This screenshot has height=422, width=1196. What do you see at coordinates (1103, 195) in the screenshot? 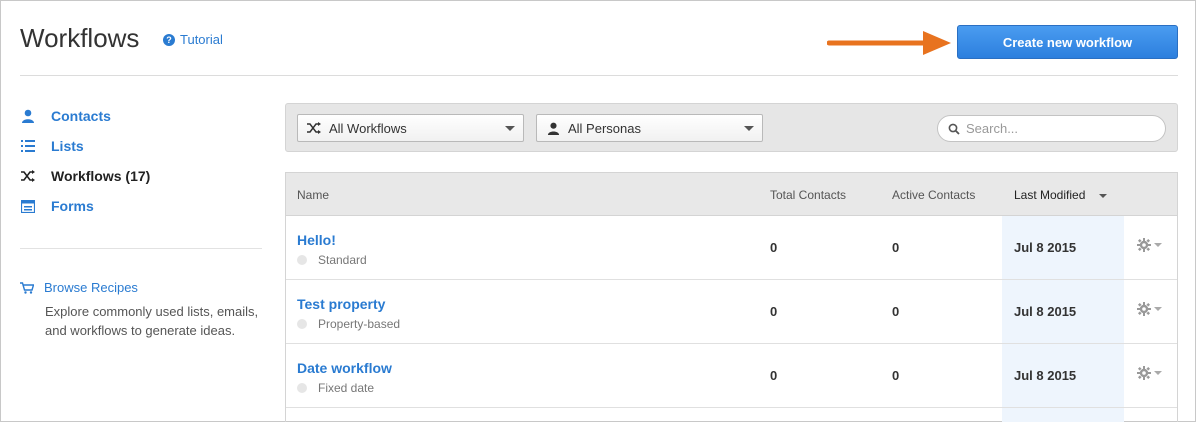
I see `sort-descending-icon` at bounding box center [1103, 195].